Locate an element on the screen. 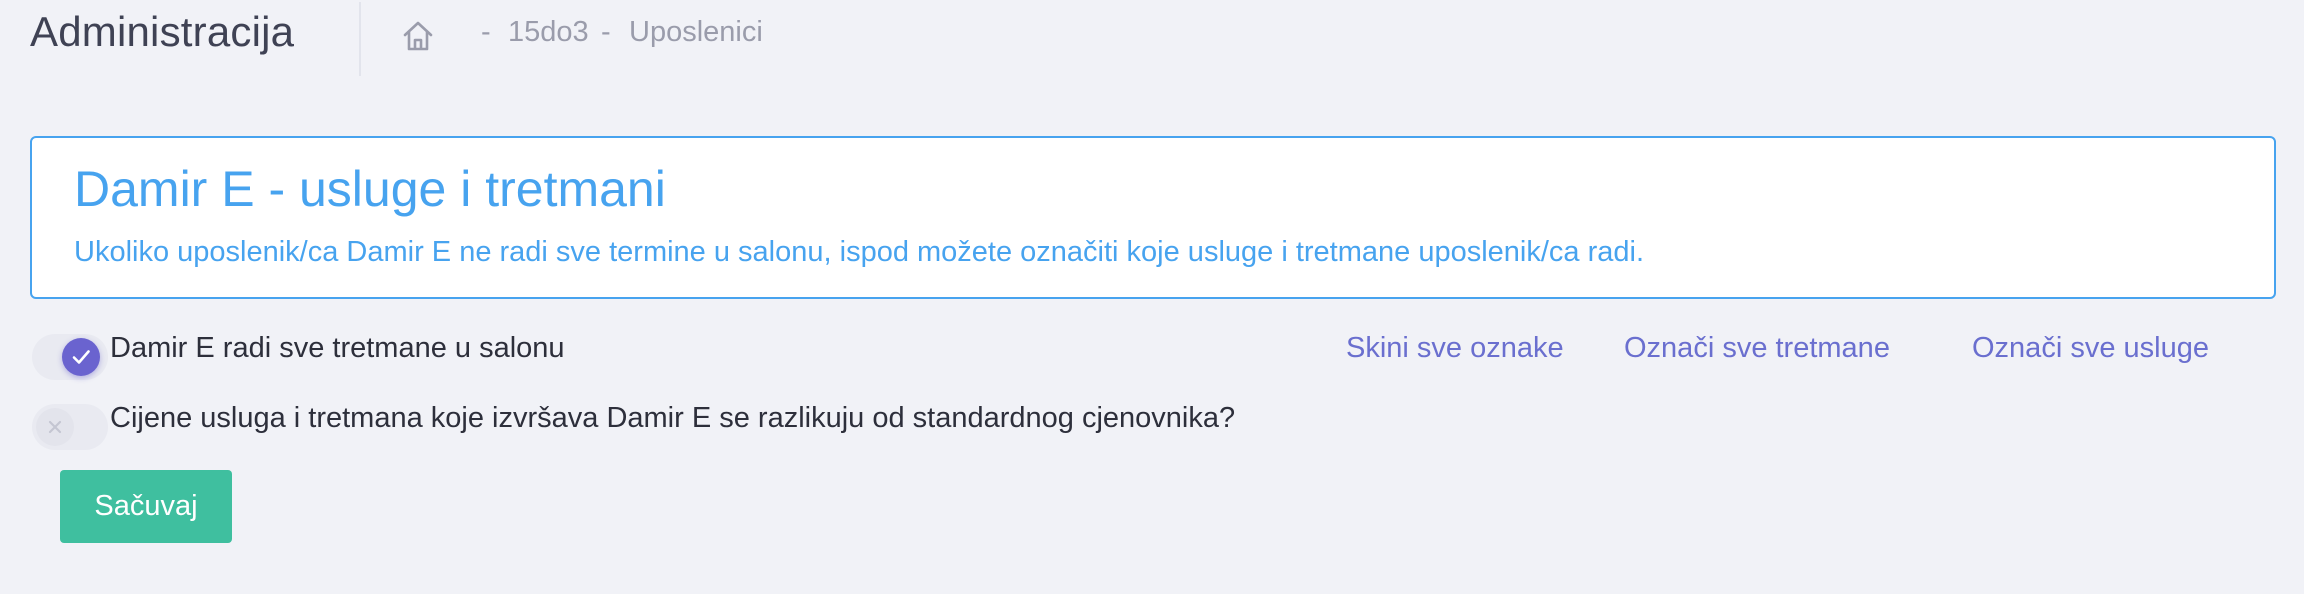 The width and height of the screenshot is (2304, 594). page-title: Administracija is located at coordinates (162, 31).